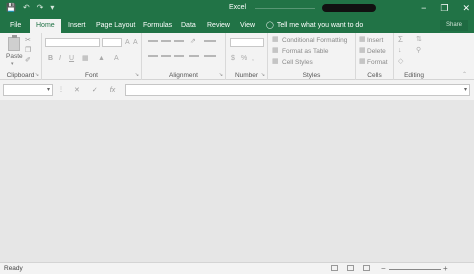 Image resolution: width=474 pixels, height=274 pixels. Describe the element at coordinates (153, 41) in the screenshot. I see `align-top-icon` at that location.